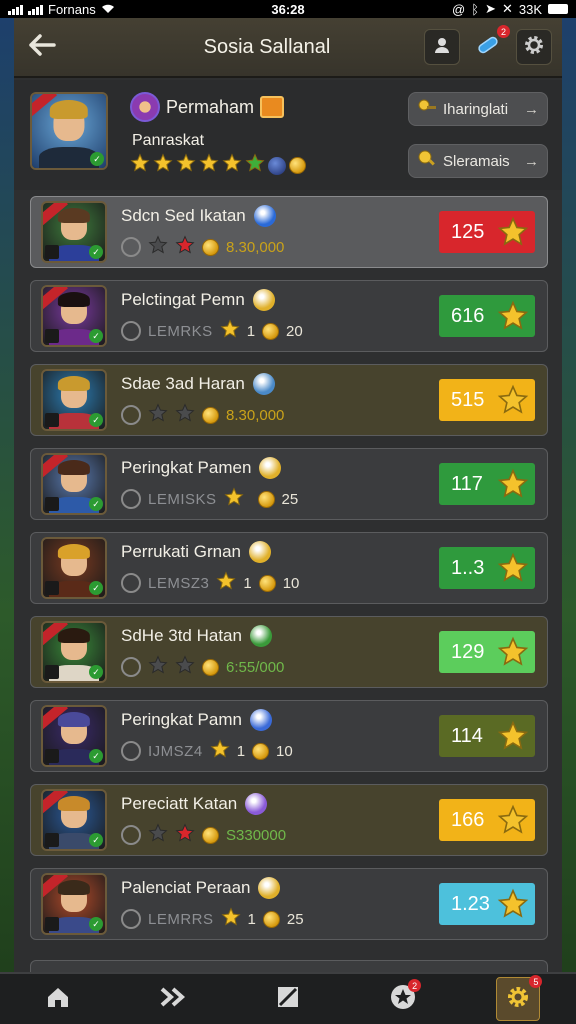 The image size is (576, 1024). What do you see at coordinates (196, 720) in the screenshot?
I see `player-name-row: Peringkat Pamn` at bounding box center [196, 720].